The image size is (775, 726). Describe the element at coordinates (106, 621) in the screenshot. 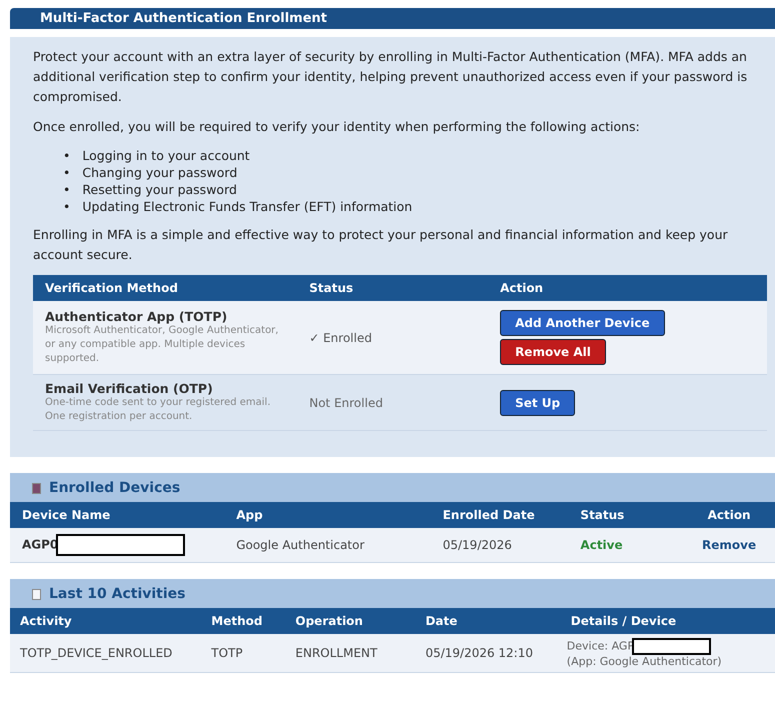

I see `column-header: Activity` at that location.